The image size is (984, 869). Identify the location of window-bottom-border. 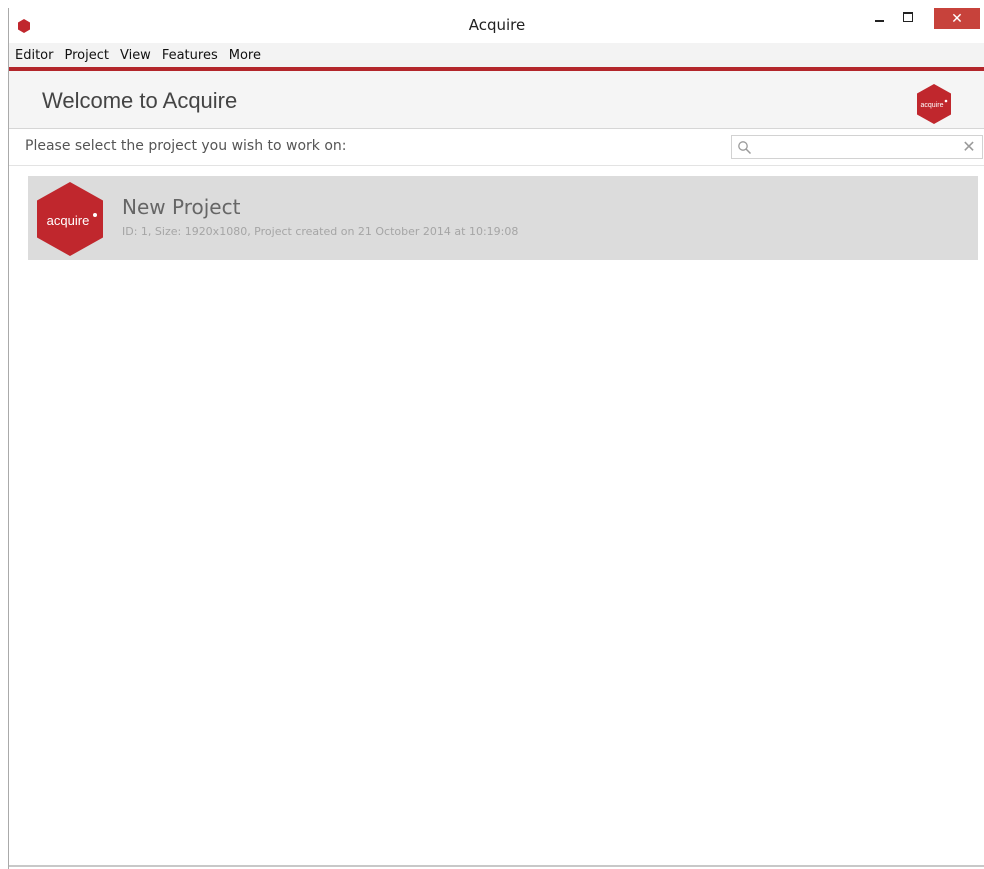
(496, 866).